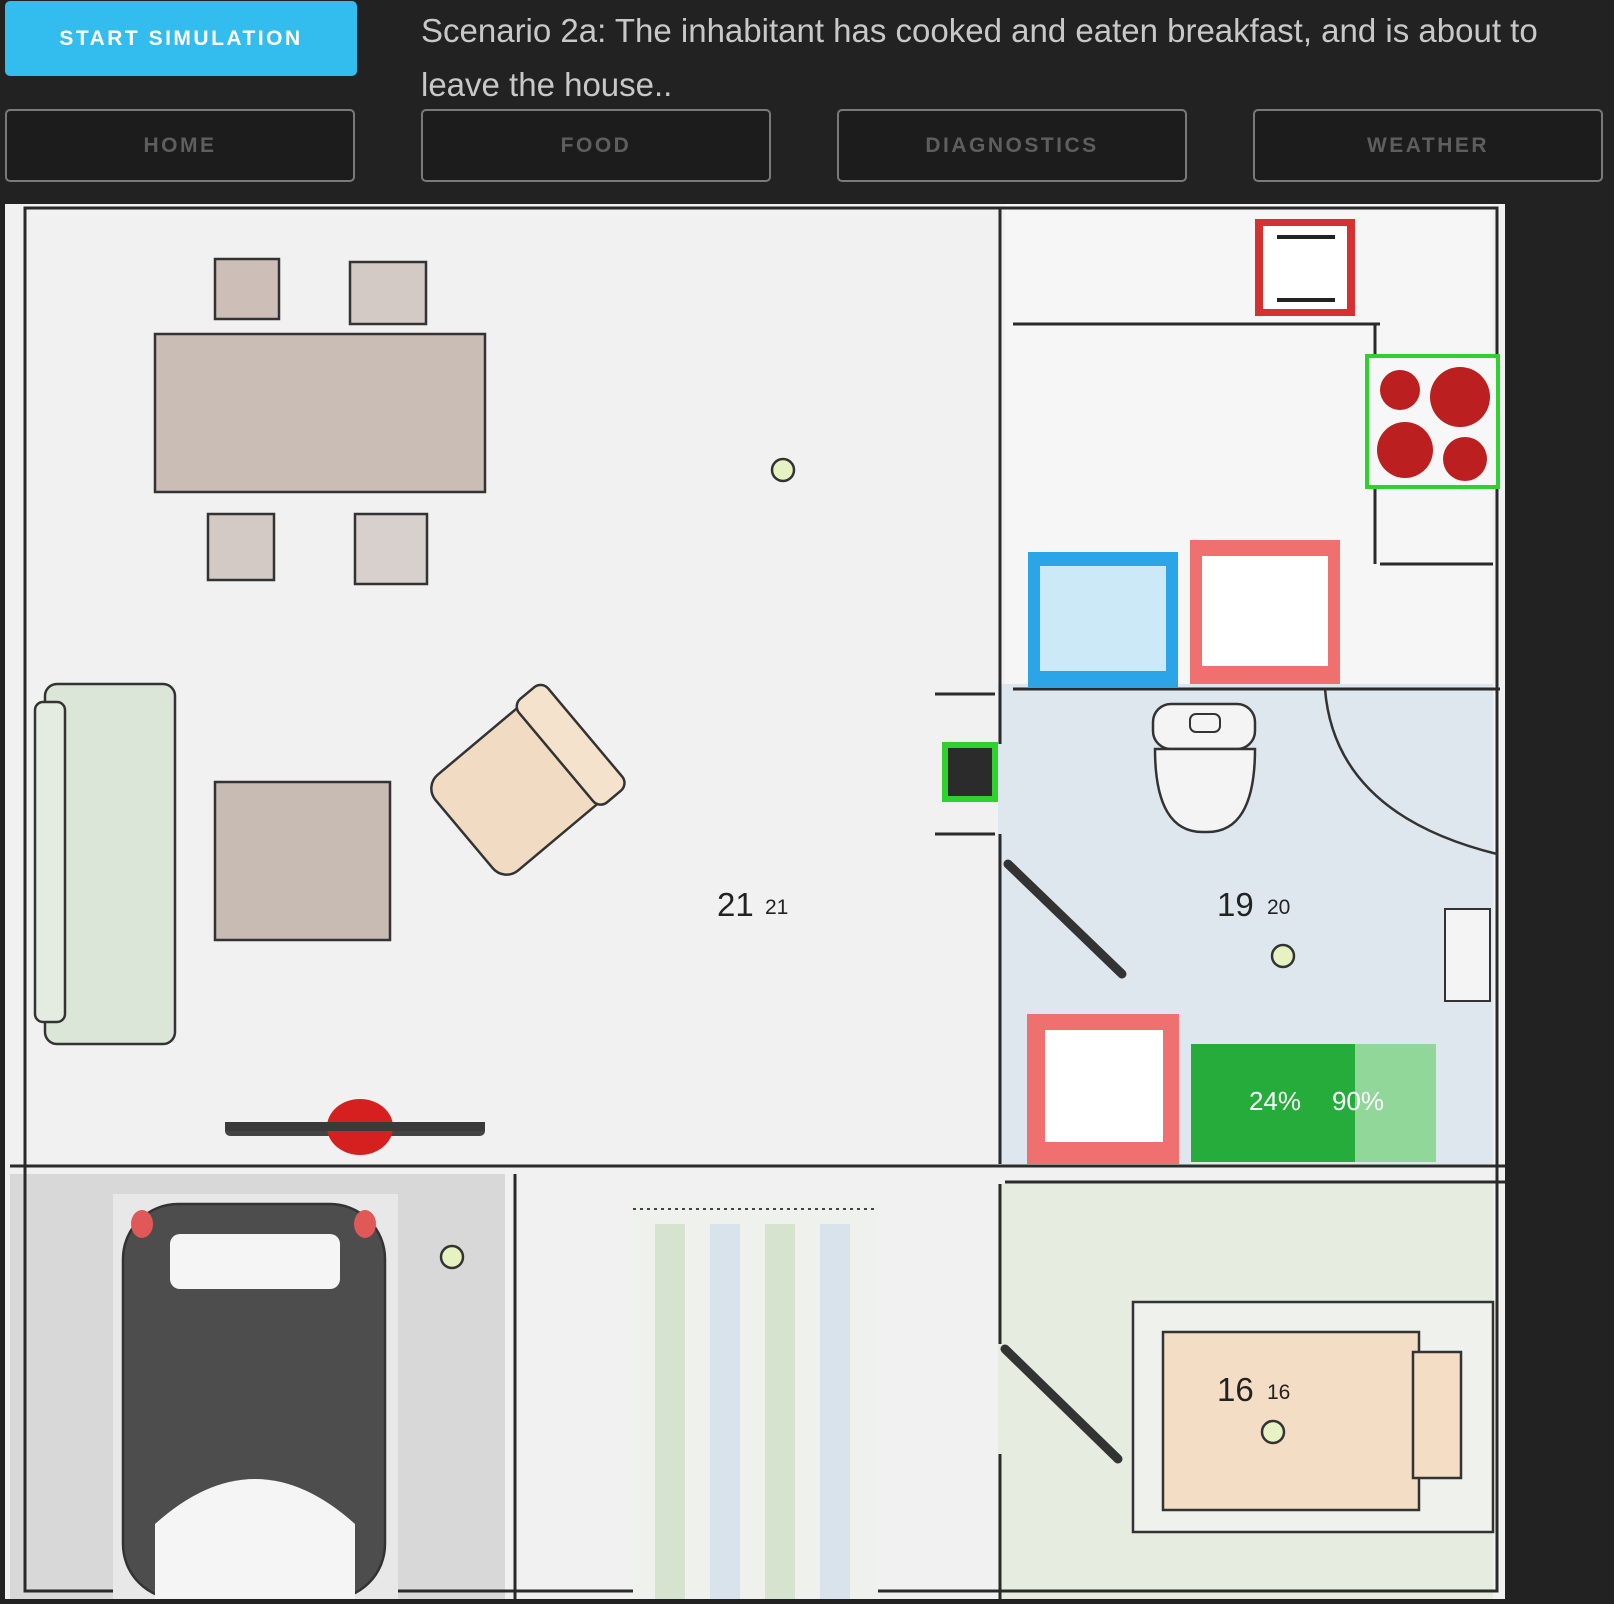 This screenshot has height=1604, width=1614. What do you see at coordinates (1305, 267) in the screenshot?
I see `kitchen-cabinet` at bounding box center [1305, 267].